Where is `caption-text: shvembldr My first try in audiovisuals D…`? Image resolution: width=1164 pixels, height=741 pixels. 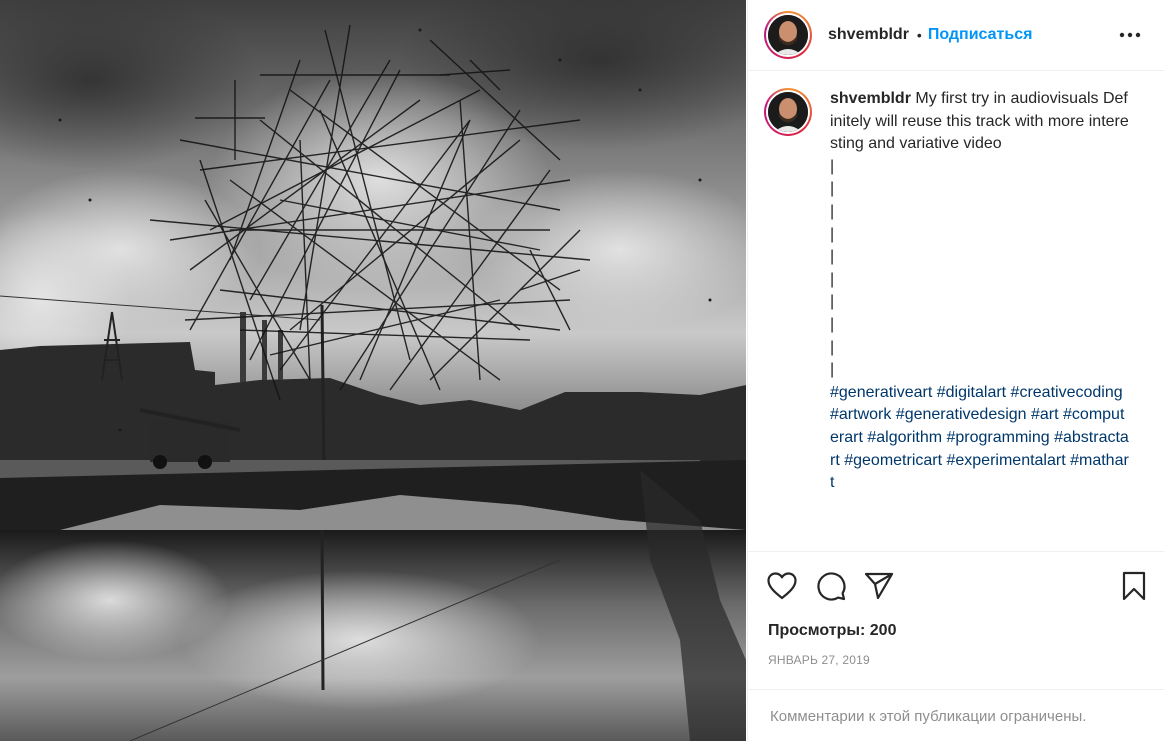
caption-text: shvembldr My first try in audiovisuals D… is located at coordinates (980, 291).